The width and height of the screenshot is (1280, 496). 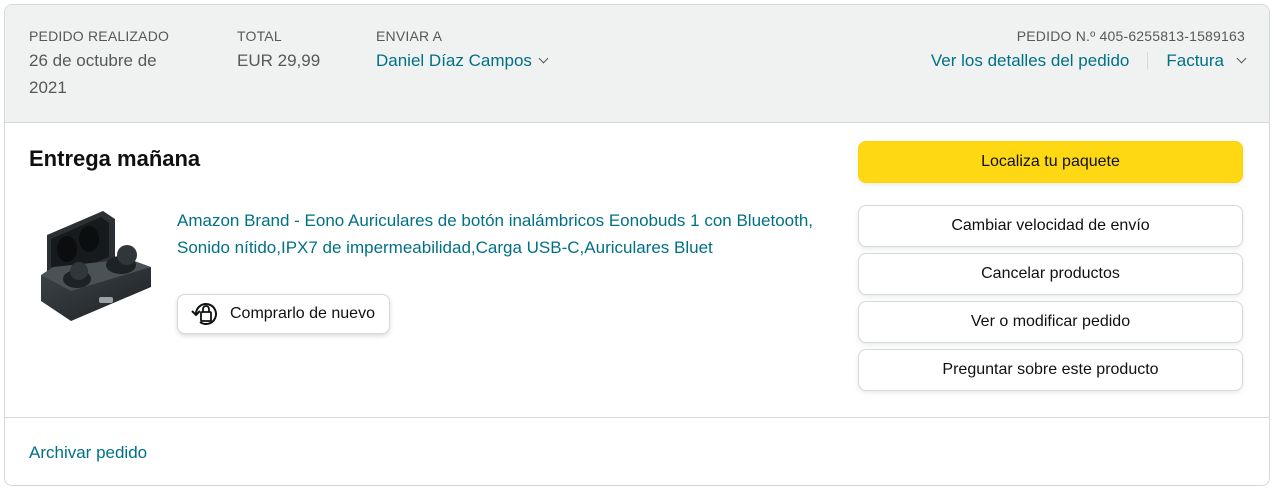 What do you see at coordinates (1050, 370) in the screenshot?
I see `ask-product-question-button: Preguntar sobre este producto` at bounding box center [1050, 370].